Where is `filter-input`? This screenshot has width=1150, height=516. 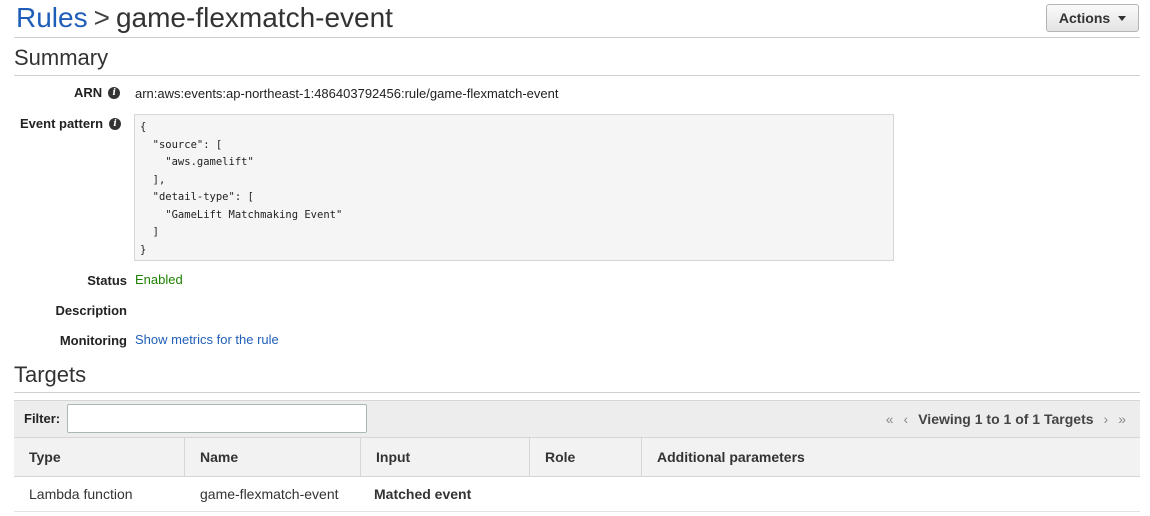 filter-input is located at coordinates (217, 418).